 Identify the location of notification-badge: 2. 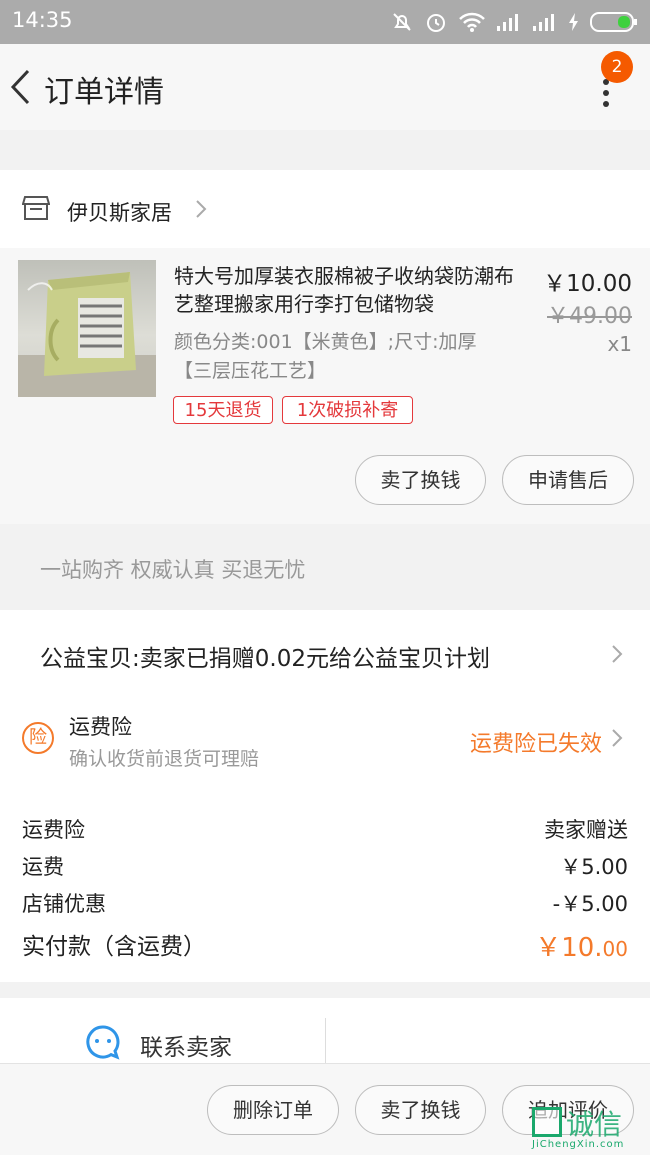
(617, 67).